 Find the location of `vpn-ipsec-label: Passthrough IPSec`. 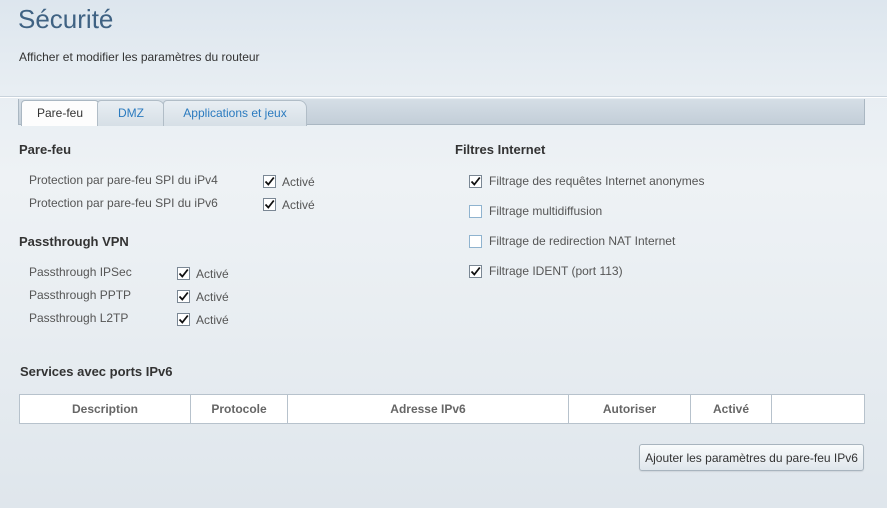

vpn-ipsec-label: Passthrough IPSec is located at coordinates (80, 272).